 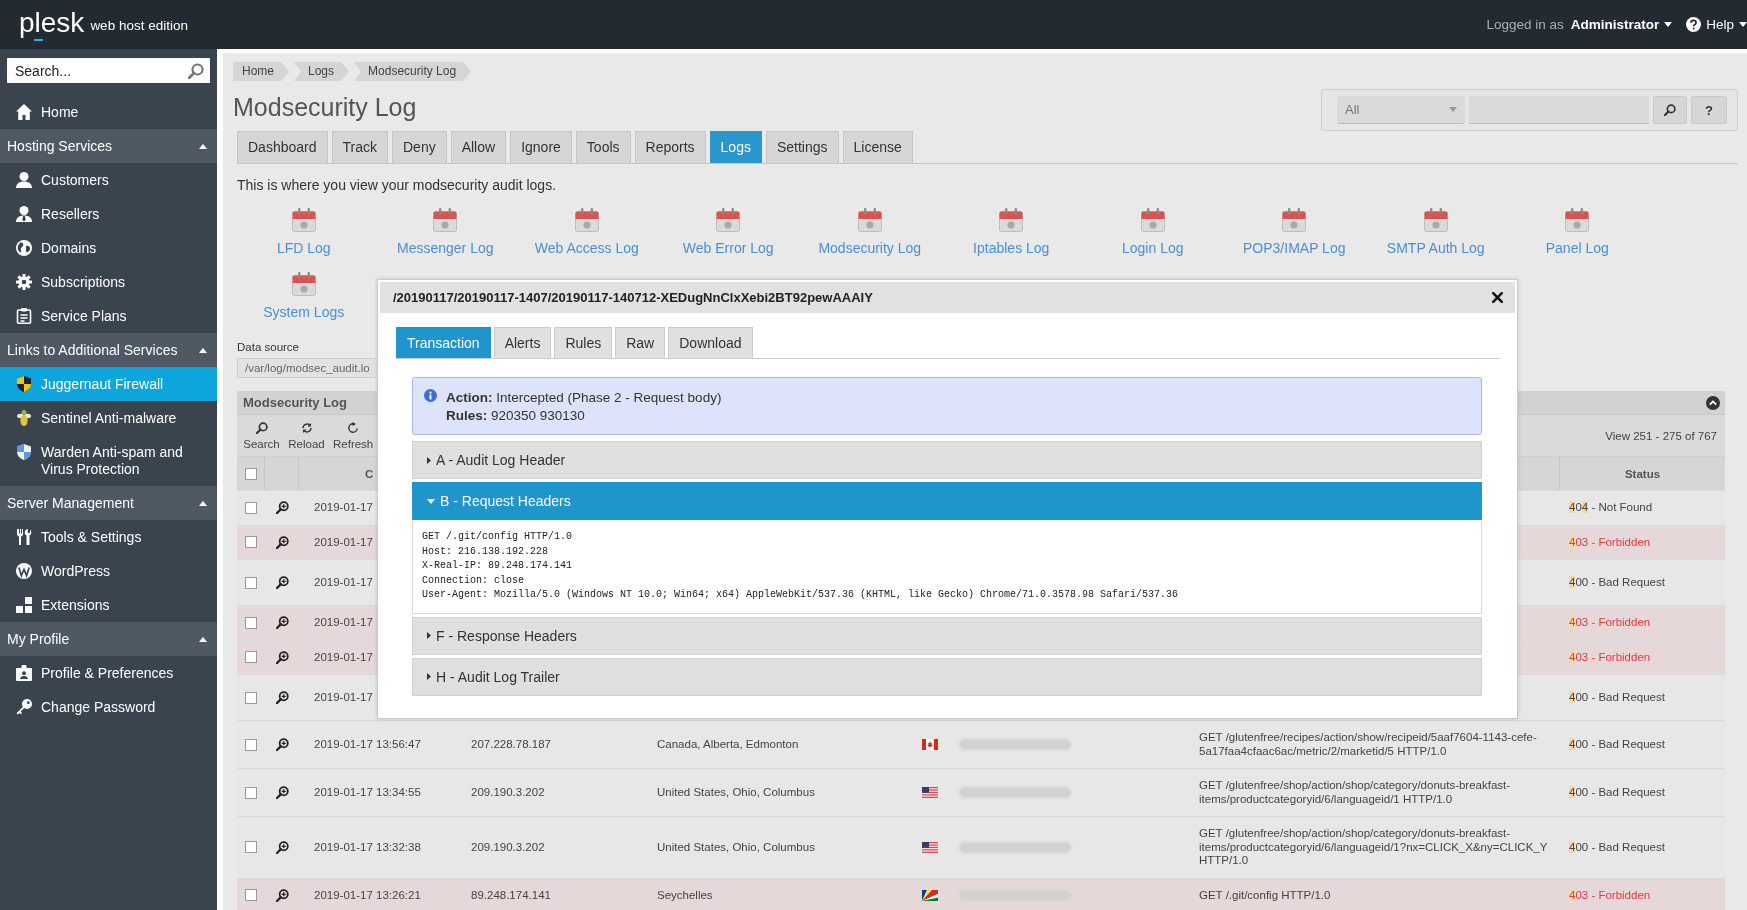 What do you see at coordinates (325, 107) in the screenshot?
I see `page-title: Modsecurity Log` at bounding box center [325, 107].